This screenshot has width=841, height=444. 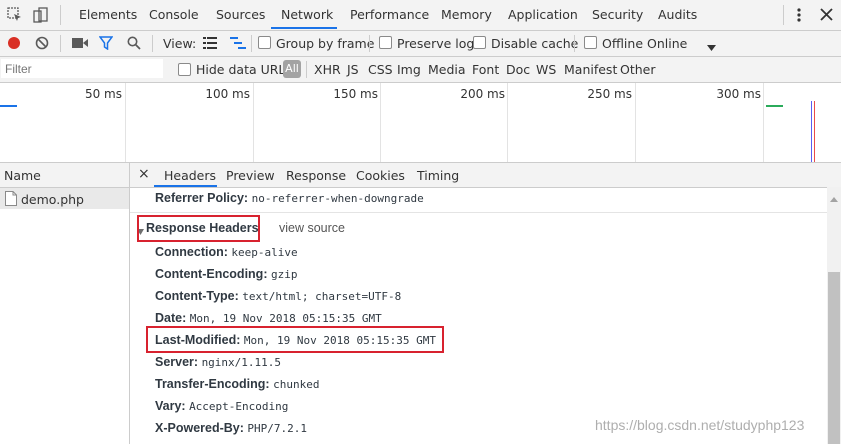 I want to click on group-by-frame-checkbox, so click(x=264, y=42).